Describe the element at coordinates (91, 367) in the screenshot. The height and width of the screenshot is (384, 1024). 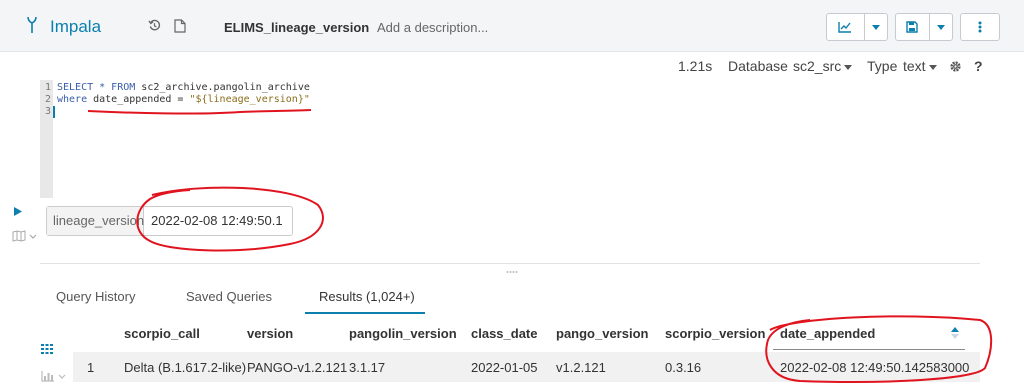
I see `row-number: 1` at that location.